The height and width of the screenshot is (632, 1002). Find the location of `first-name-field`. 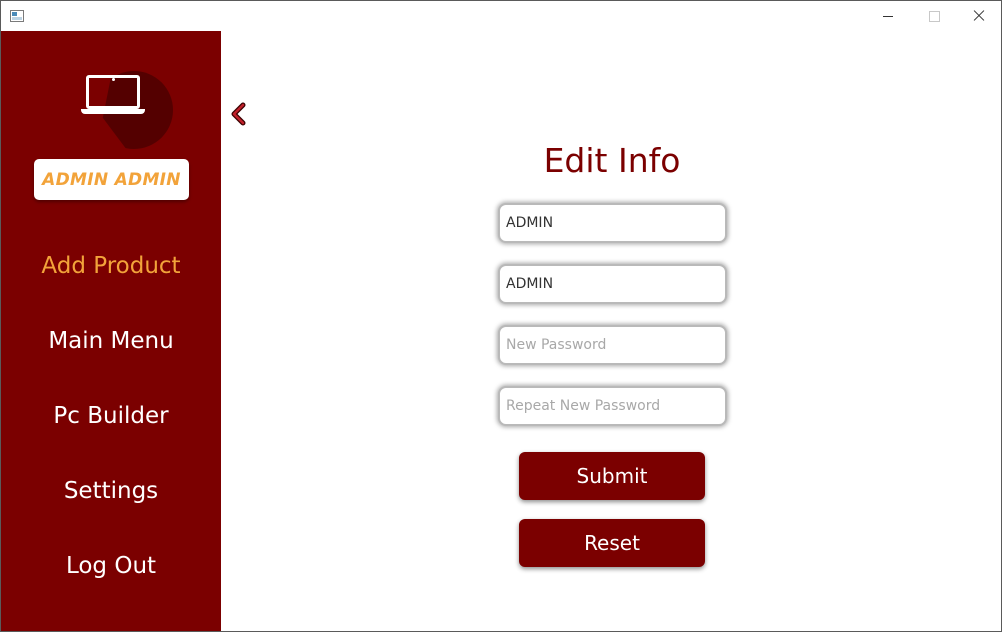

first-name-field is located at coordinates (612, 223).